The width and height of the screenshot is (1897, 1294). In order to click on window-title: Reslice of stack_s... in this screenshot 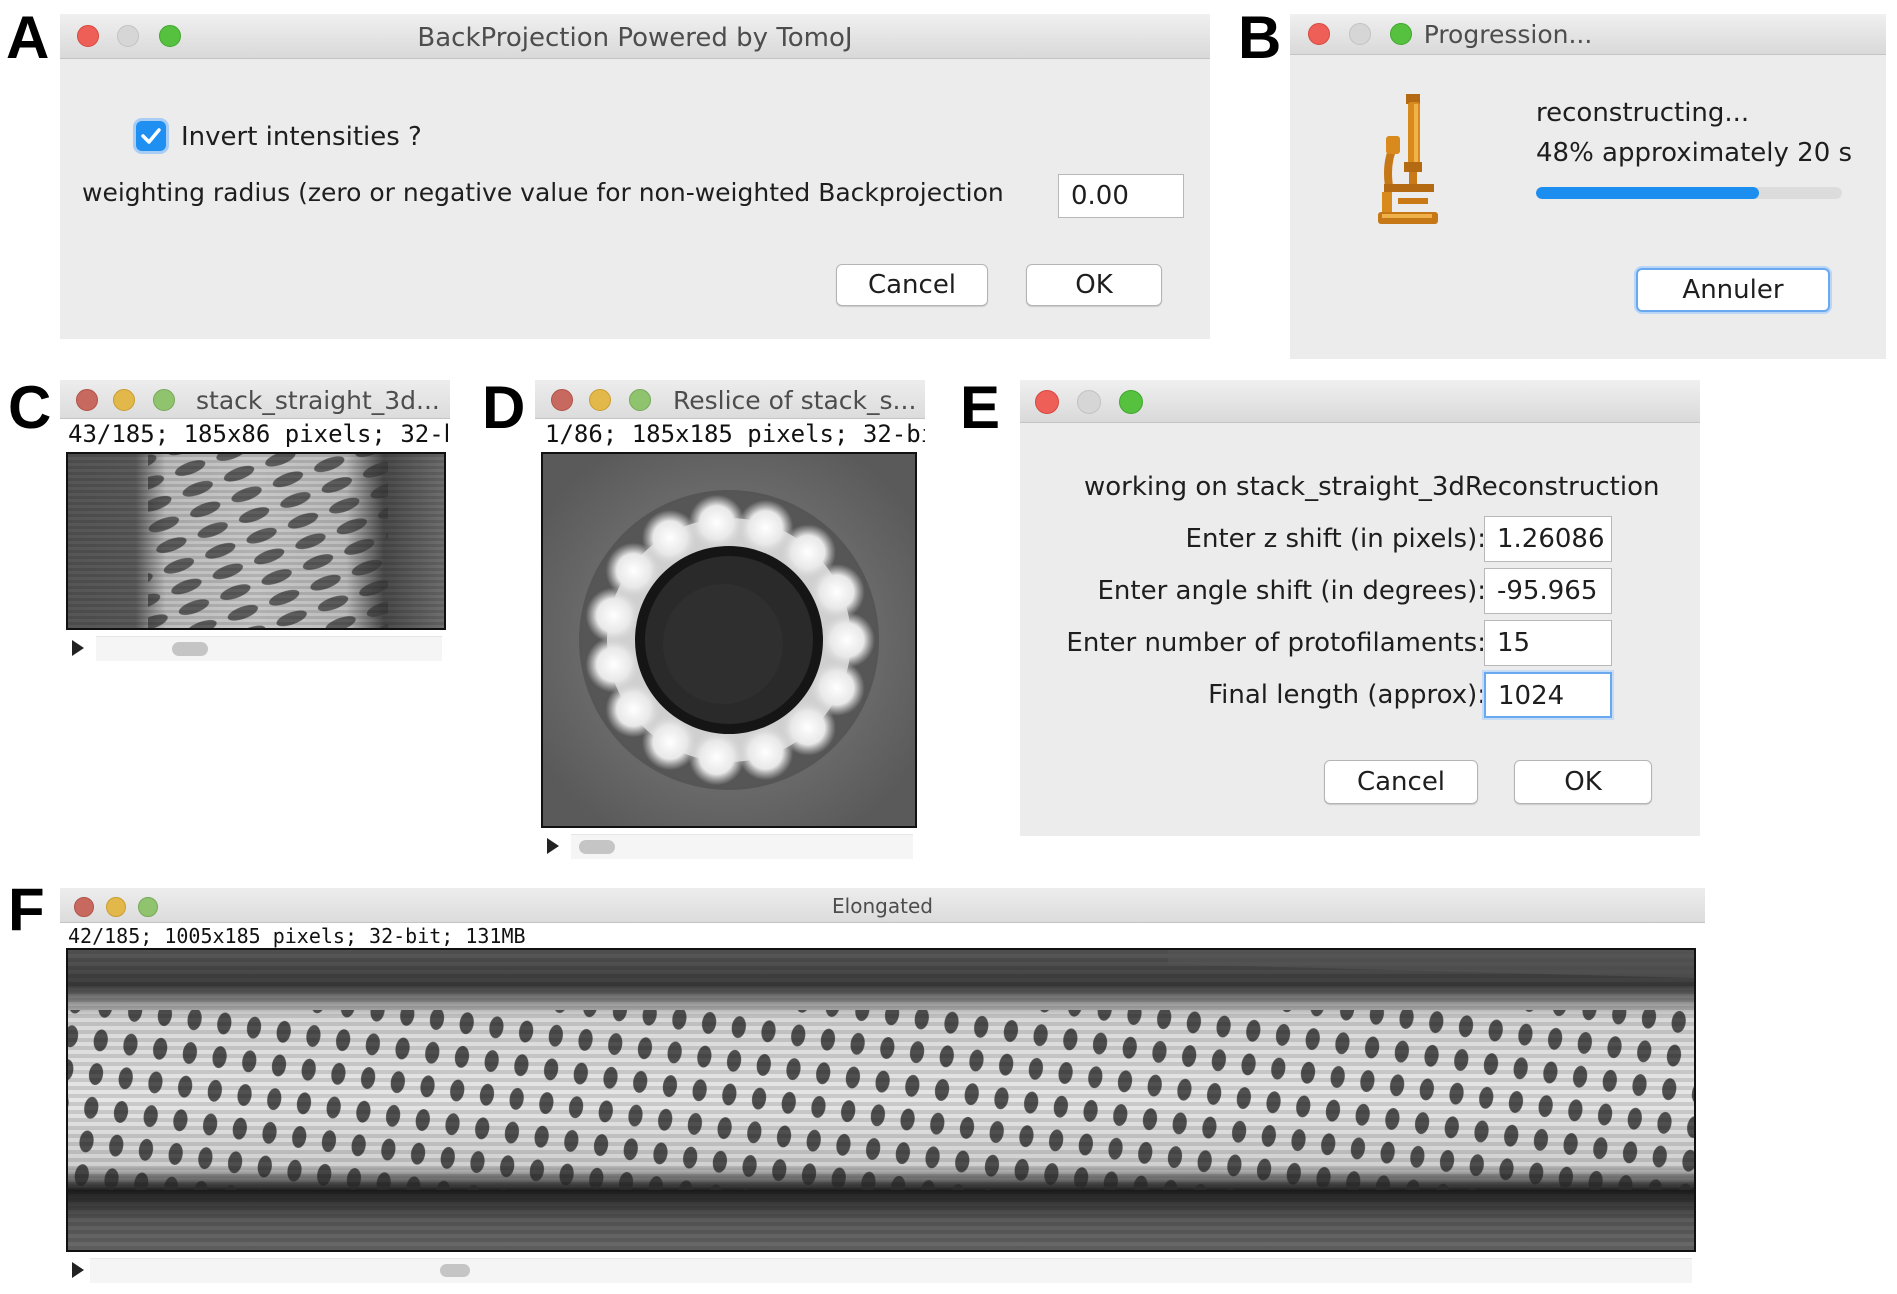, I will do `click(795, 400)`.